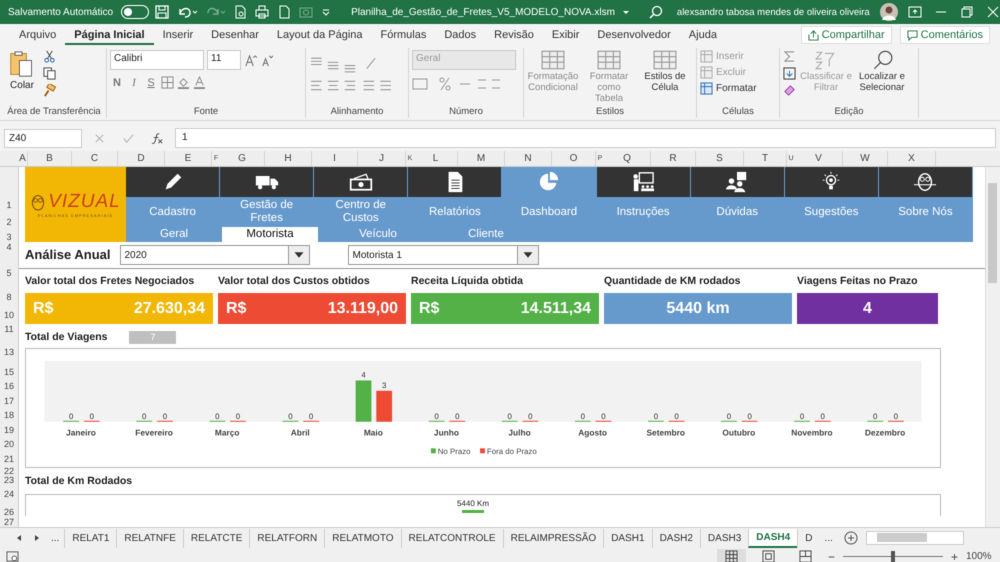  What do you see at coordinates (9, 415) in the screenshot?
I see `row-header: 18` at bounding box center [9, 415].